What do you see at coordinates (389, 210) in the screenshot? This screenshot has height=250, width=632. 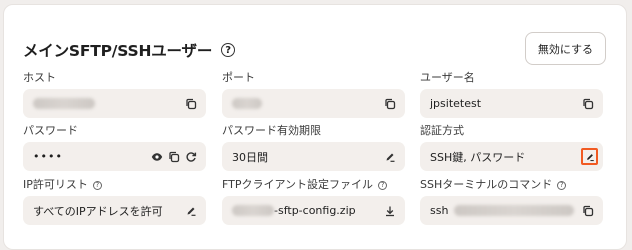 I see `download-icon` at bounding box center [389, 210].